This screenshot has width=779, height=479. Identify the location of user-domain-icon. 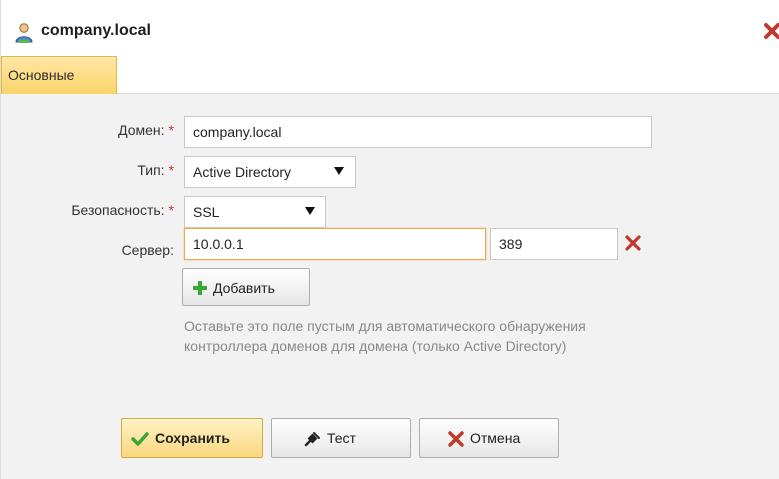
(24, 33).